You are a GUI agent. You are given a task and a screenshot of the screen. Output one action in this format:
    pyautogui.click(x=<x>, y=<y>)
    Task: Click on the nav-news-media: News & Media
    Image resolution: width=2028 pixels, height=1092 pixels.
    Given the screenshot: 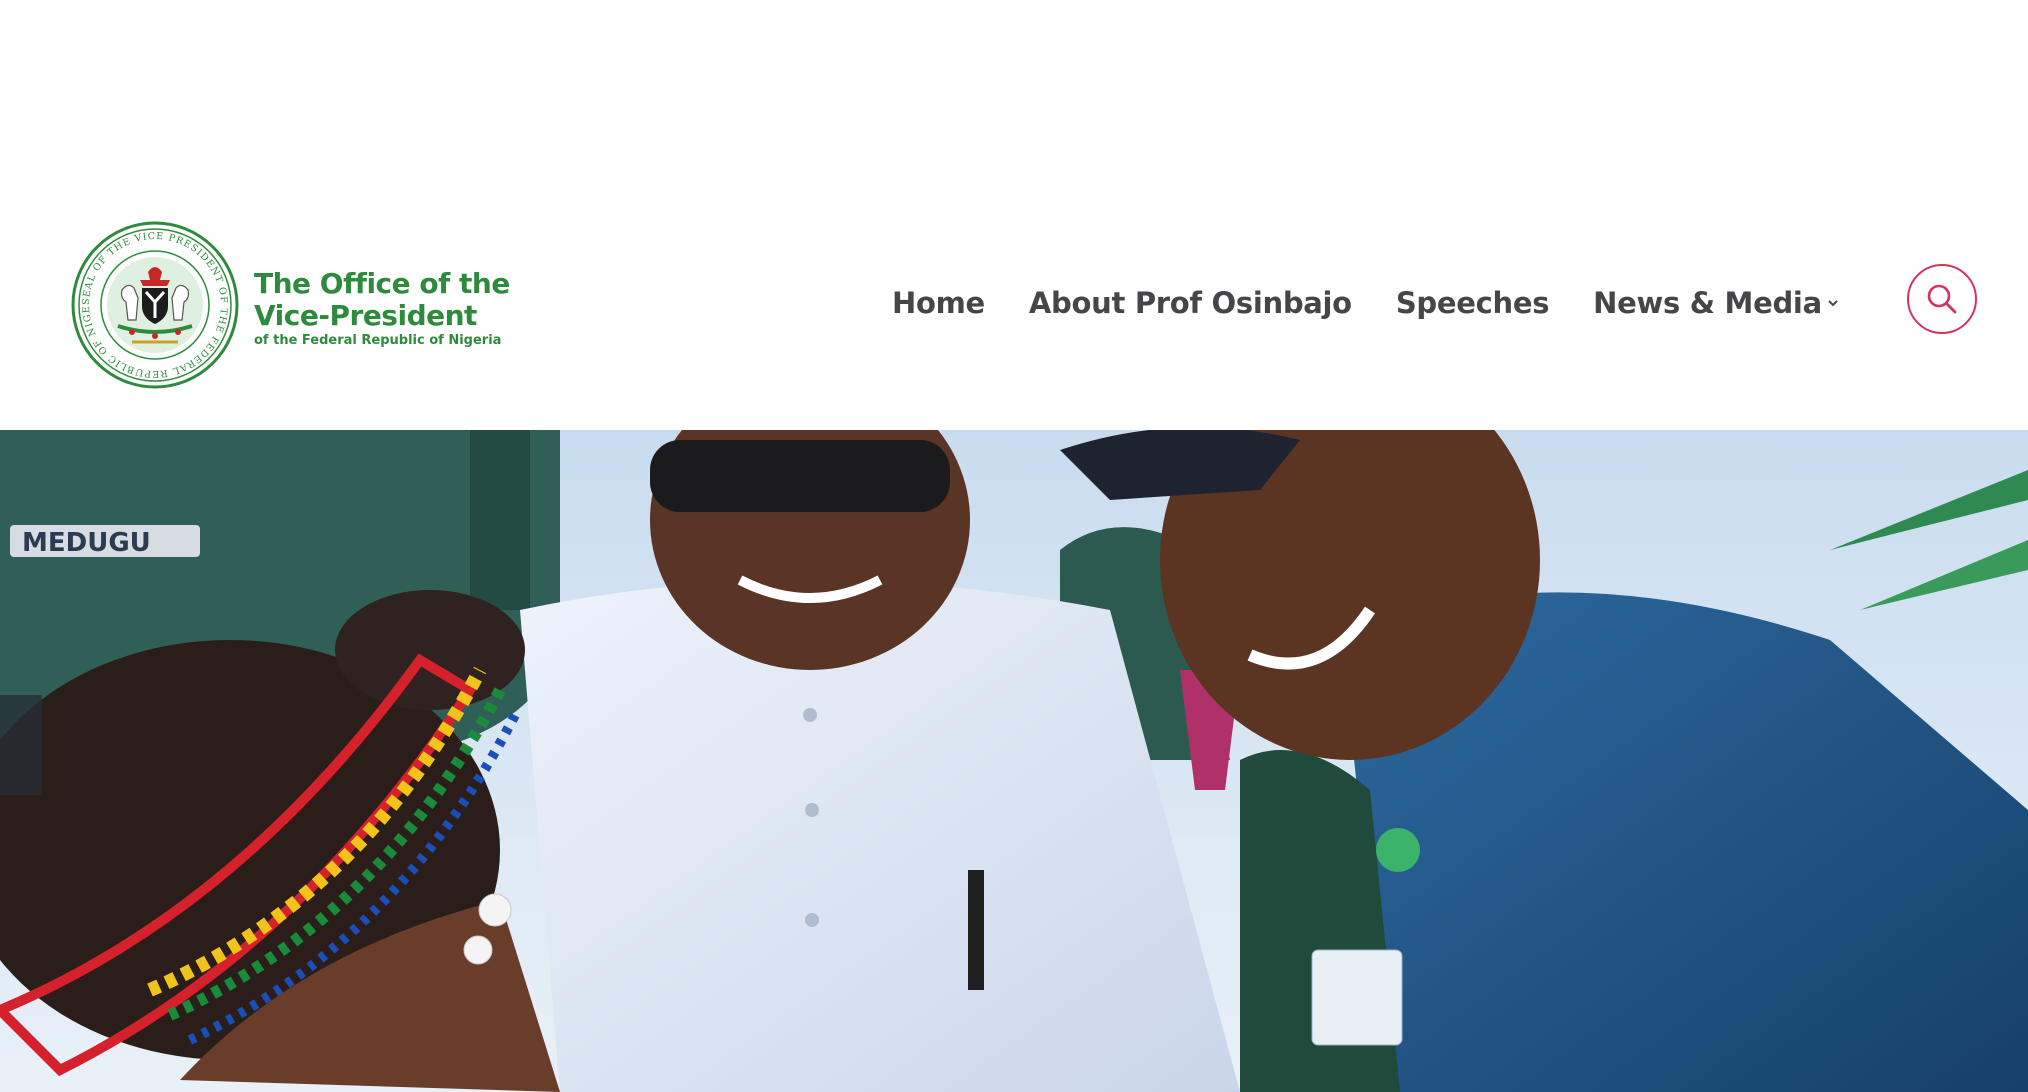 What is the action you would take?
    pyautogui.click(x=1715, y=303)
    